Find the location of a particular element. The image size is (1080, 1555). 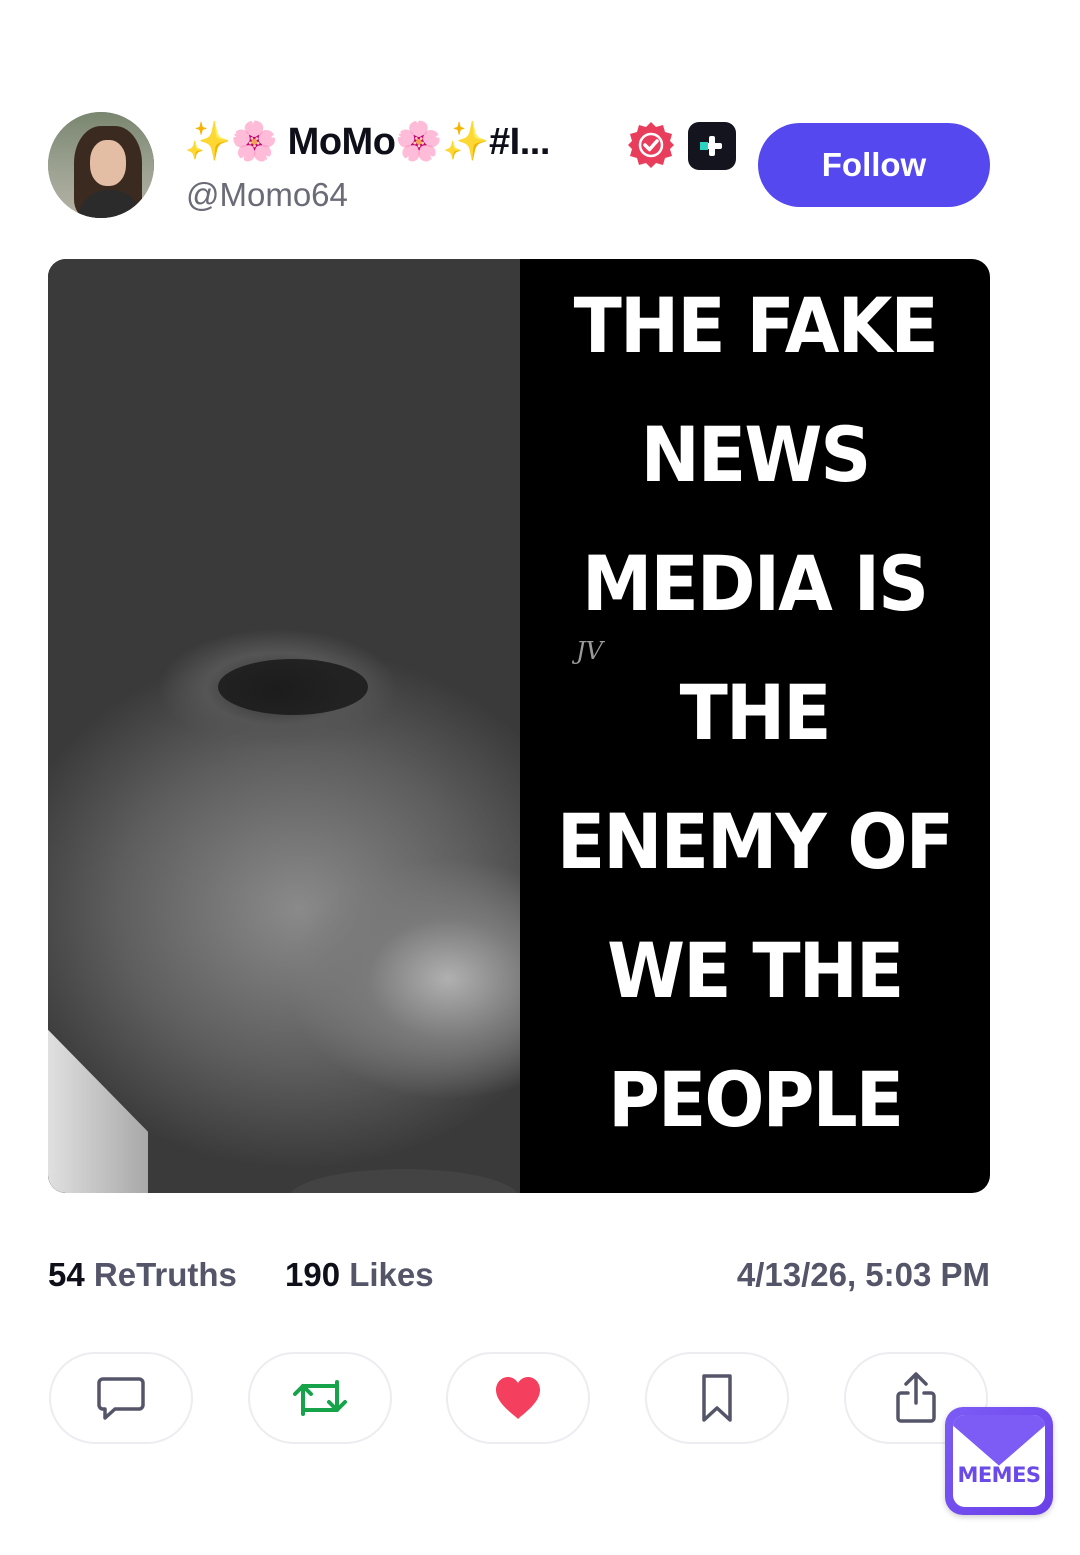

share-icon is located at coordinates (916, 1397).